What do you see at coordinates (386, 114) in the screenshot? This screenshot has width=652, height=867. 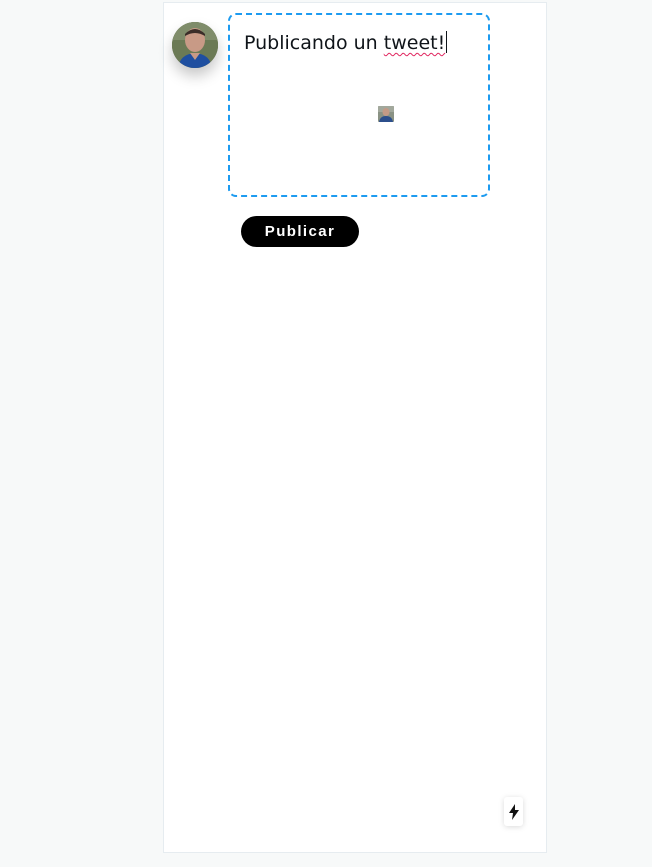 I see `image-thumbnail-icon` at bounding box center [386, 114].